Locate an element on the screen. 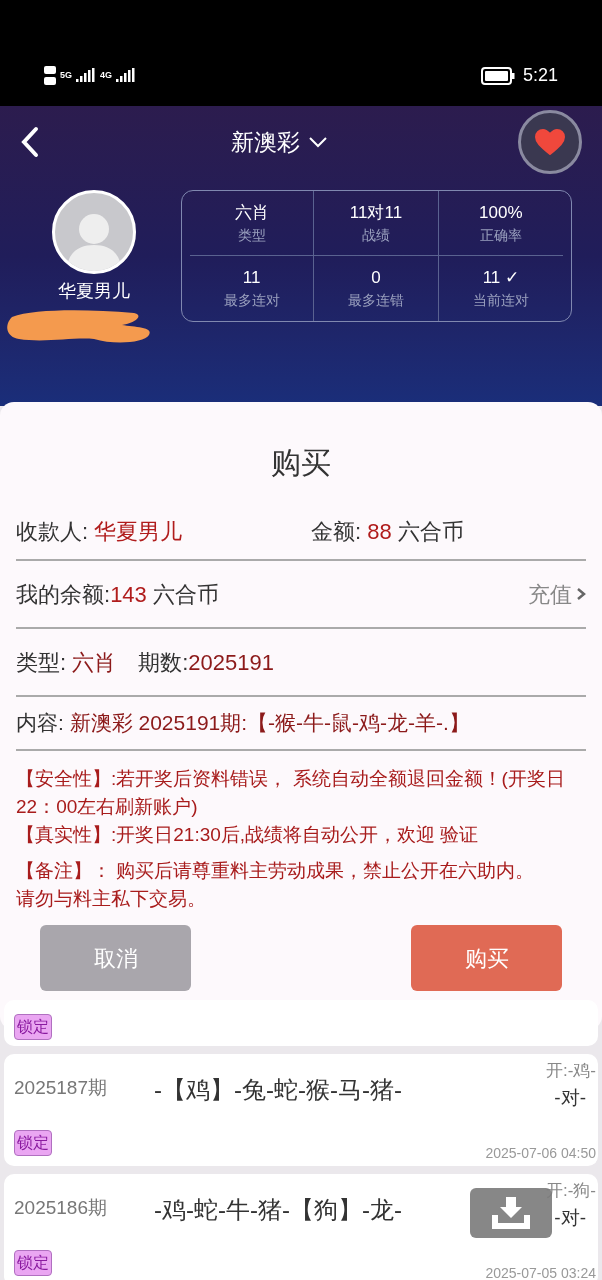 This screenshot has width=602, height=1280. stat-value: 11对11 is located at coordinates (376, 212).